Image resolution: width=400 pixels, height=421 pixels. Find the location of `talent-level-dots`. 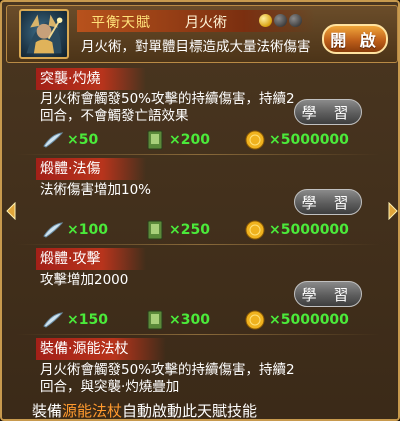

talent-level-dots is located at coordinates (280, 20).